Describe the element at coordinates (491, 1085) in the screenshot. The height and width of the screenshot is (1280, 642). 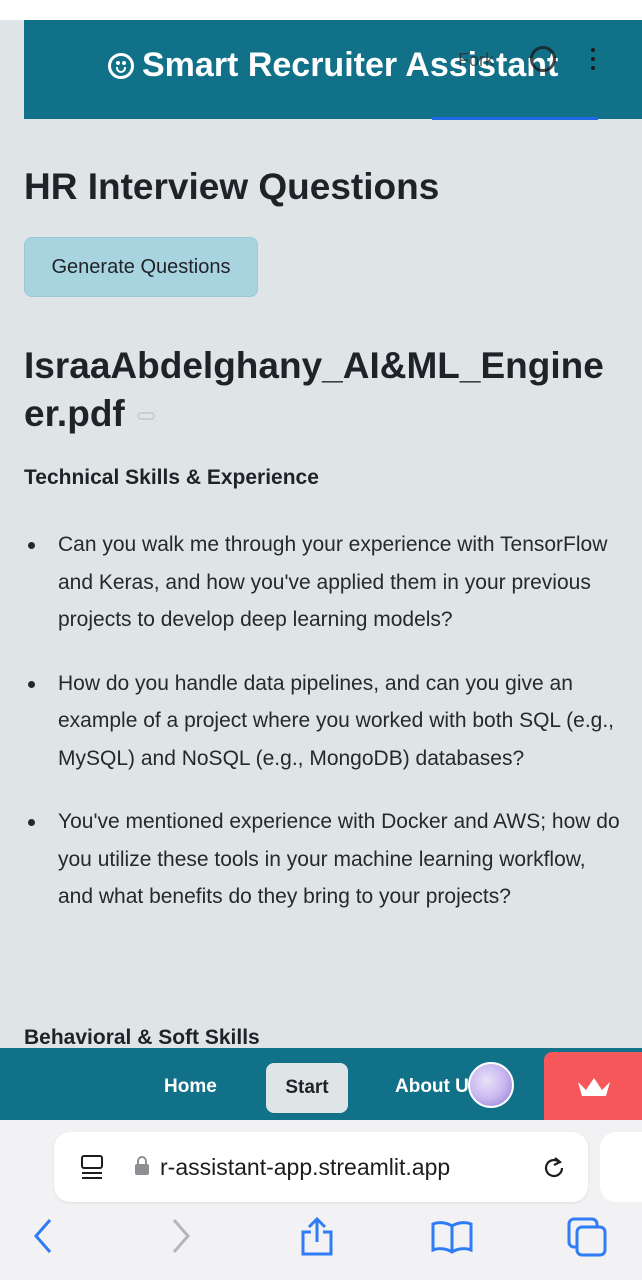
I see `avatar` at that location.